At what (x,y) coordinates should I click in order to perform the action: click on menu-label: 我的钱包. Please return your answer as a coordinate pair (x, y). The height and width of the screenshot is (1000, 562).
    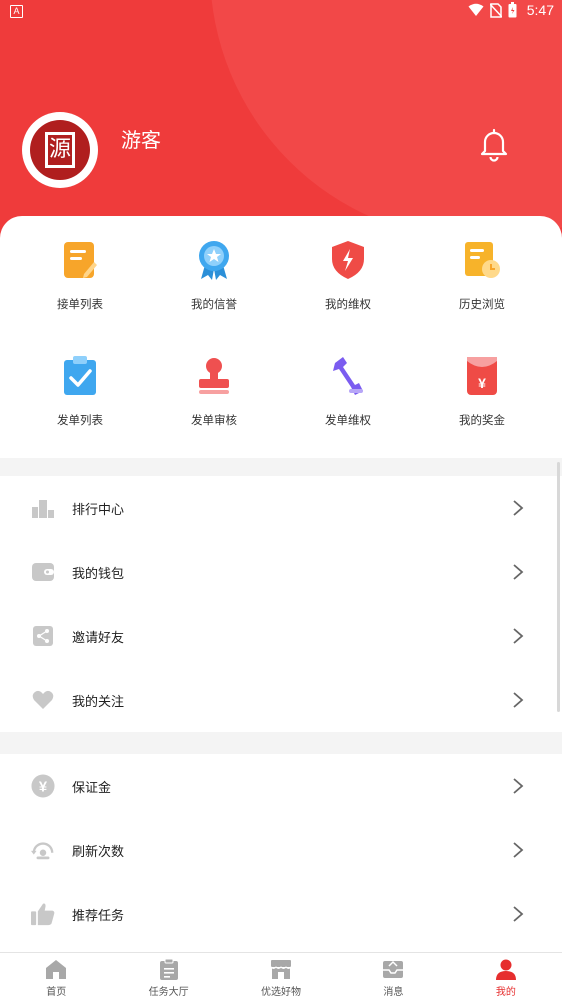
    Looking at the image, I should click on (98, 574).